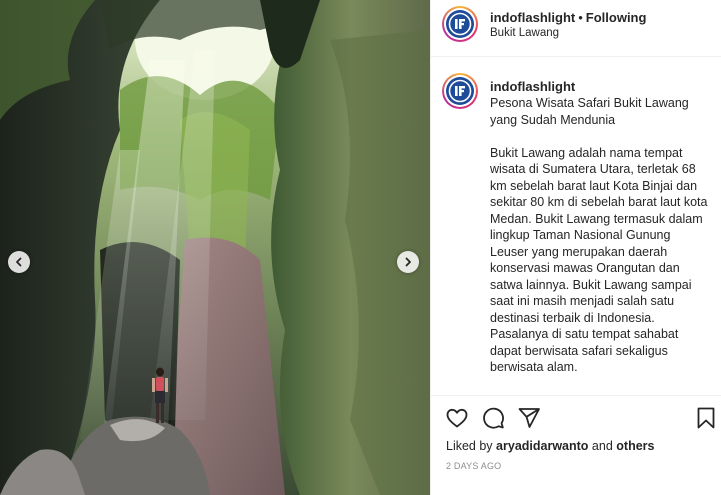 Image resolution: width=721 pixels, height=495 pixels. What do you see at coordinates (635, 446) in the screenshot?
I see `liked-by-others-link: others` at bounding box center [635, 446].